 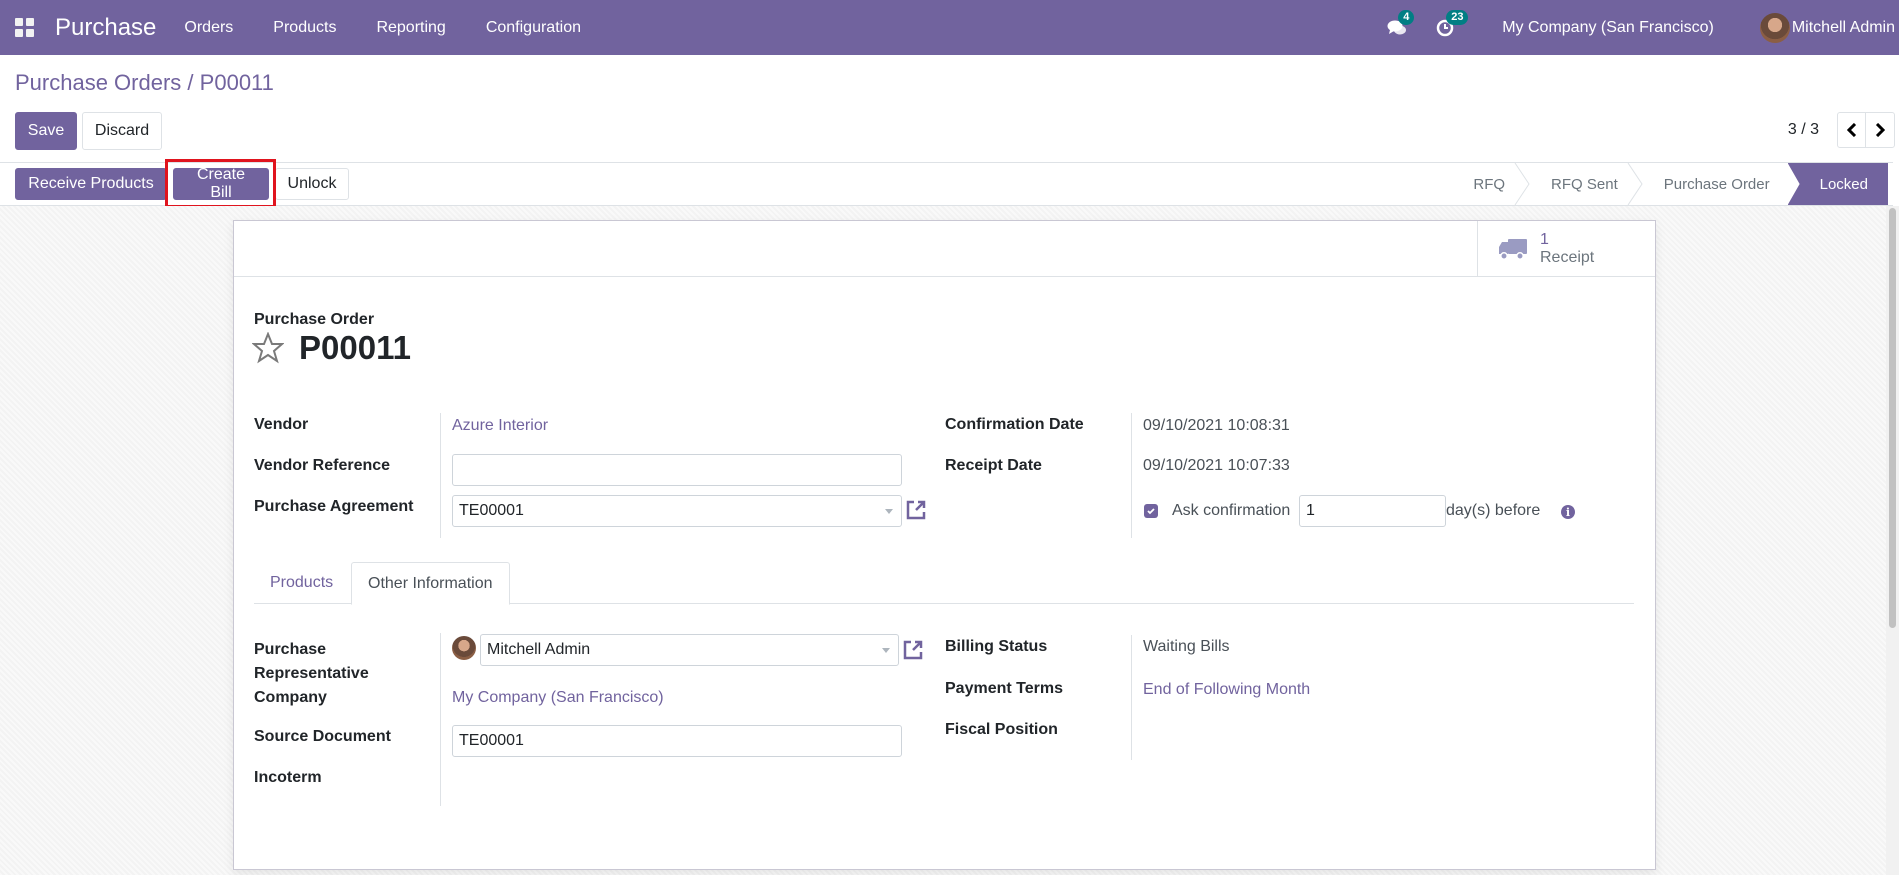 I want to click on menu-orders: Orders, so click(x=208, y=28).